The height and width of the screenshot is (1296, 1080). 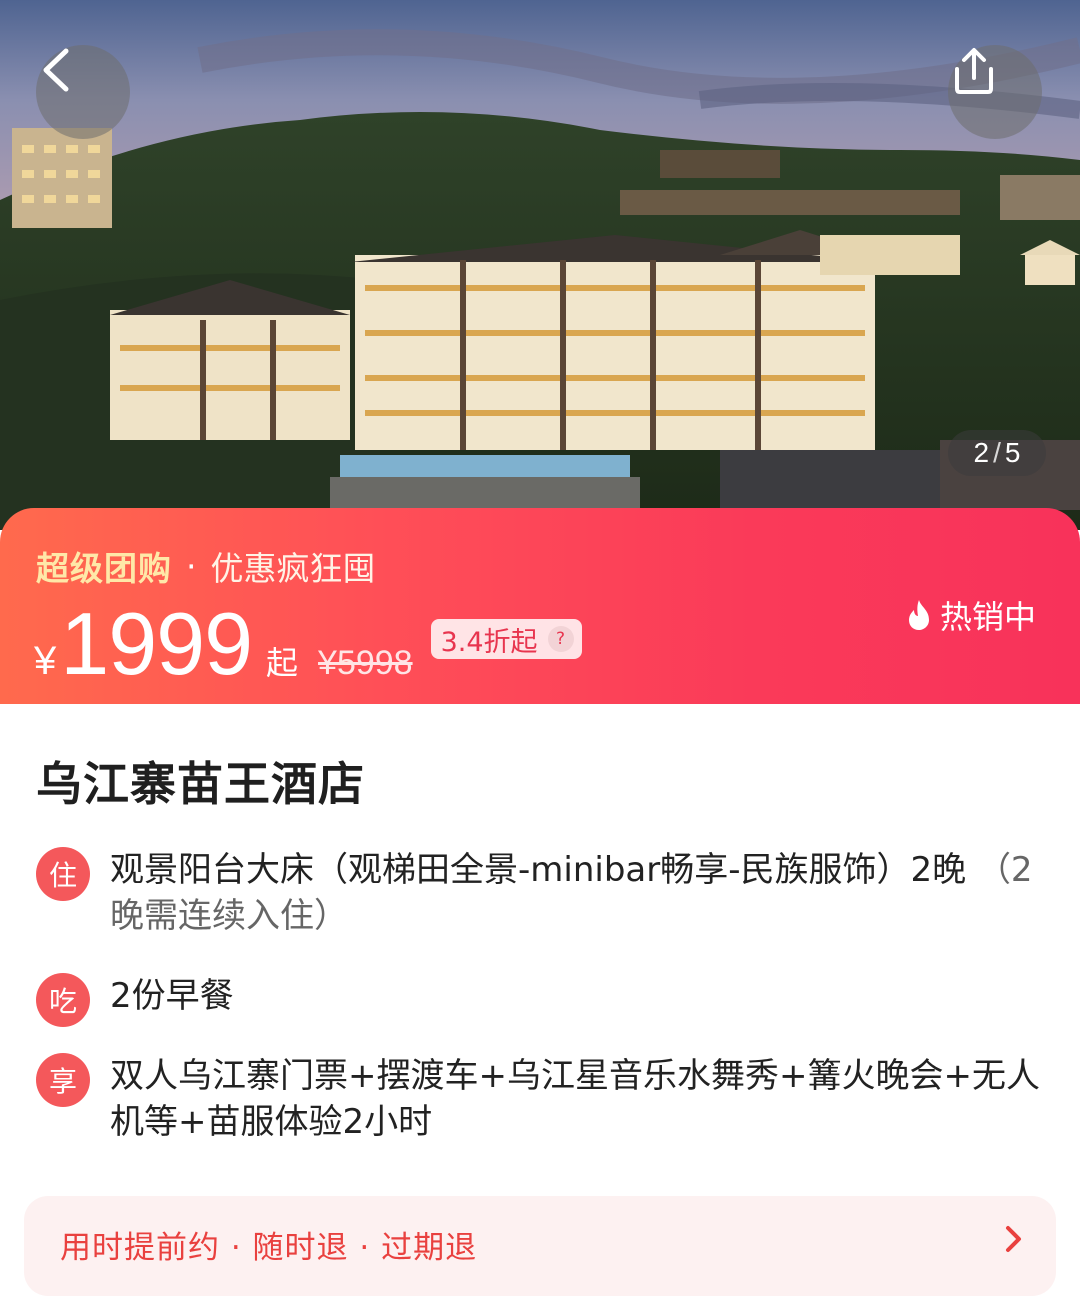 What do you see at coordinates (981, 452) in the screenshot?
I see `pager-current: 2` at bounding box center [981, 452].